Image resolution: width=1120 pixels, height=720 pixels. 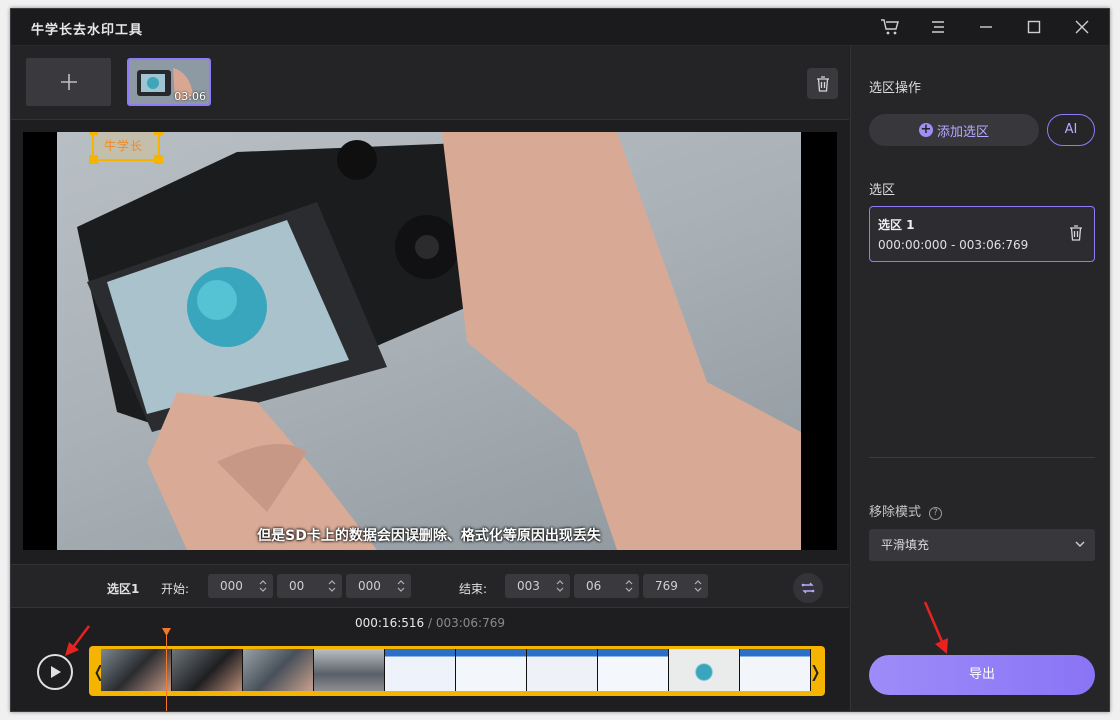 I want to click on timeline-track: ❬ ❭, so click(x=457, y=671).